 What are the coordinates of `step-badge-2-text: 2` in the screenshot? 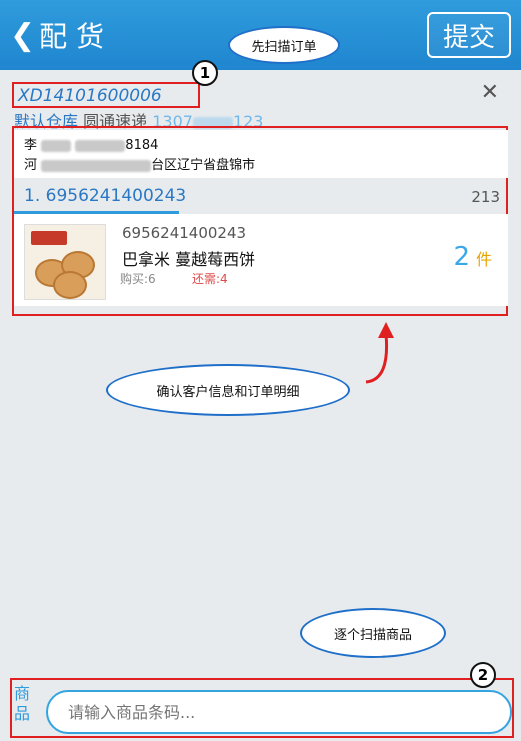 It's located at (483, 675).